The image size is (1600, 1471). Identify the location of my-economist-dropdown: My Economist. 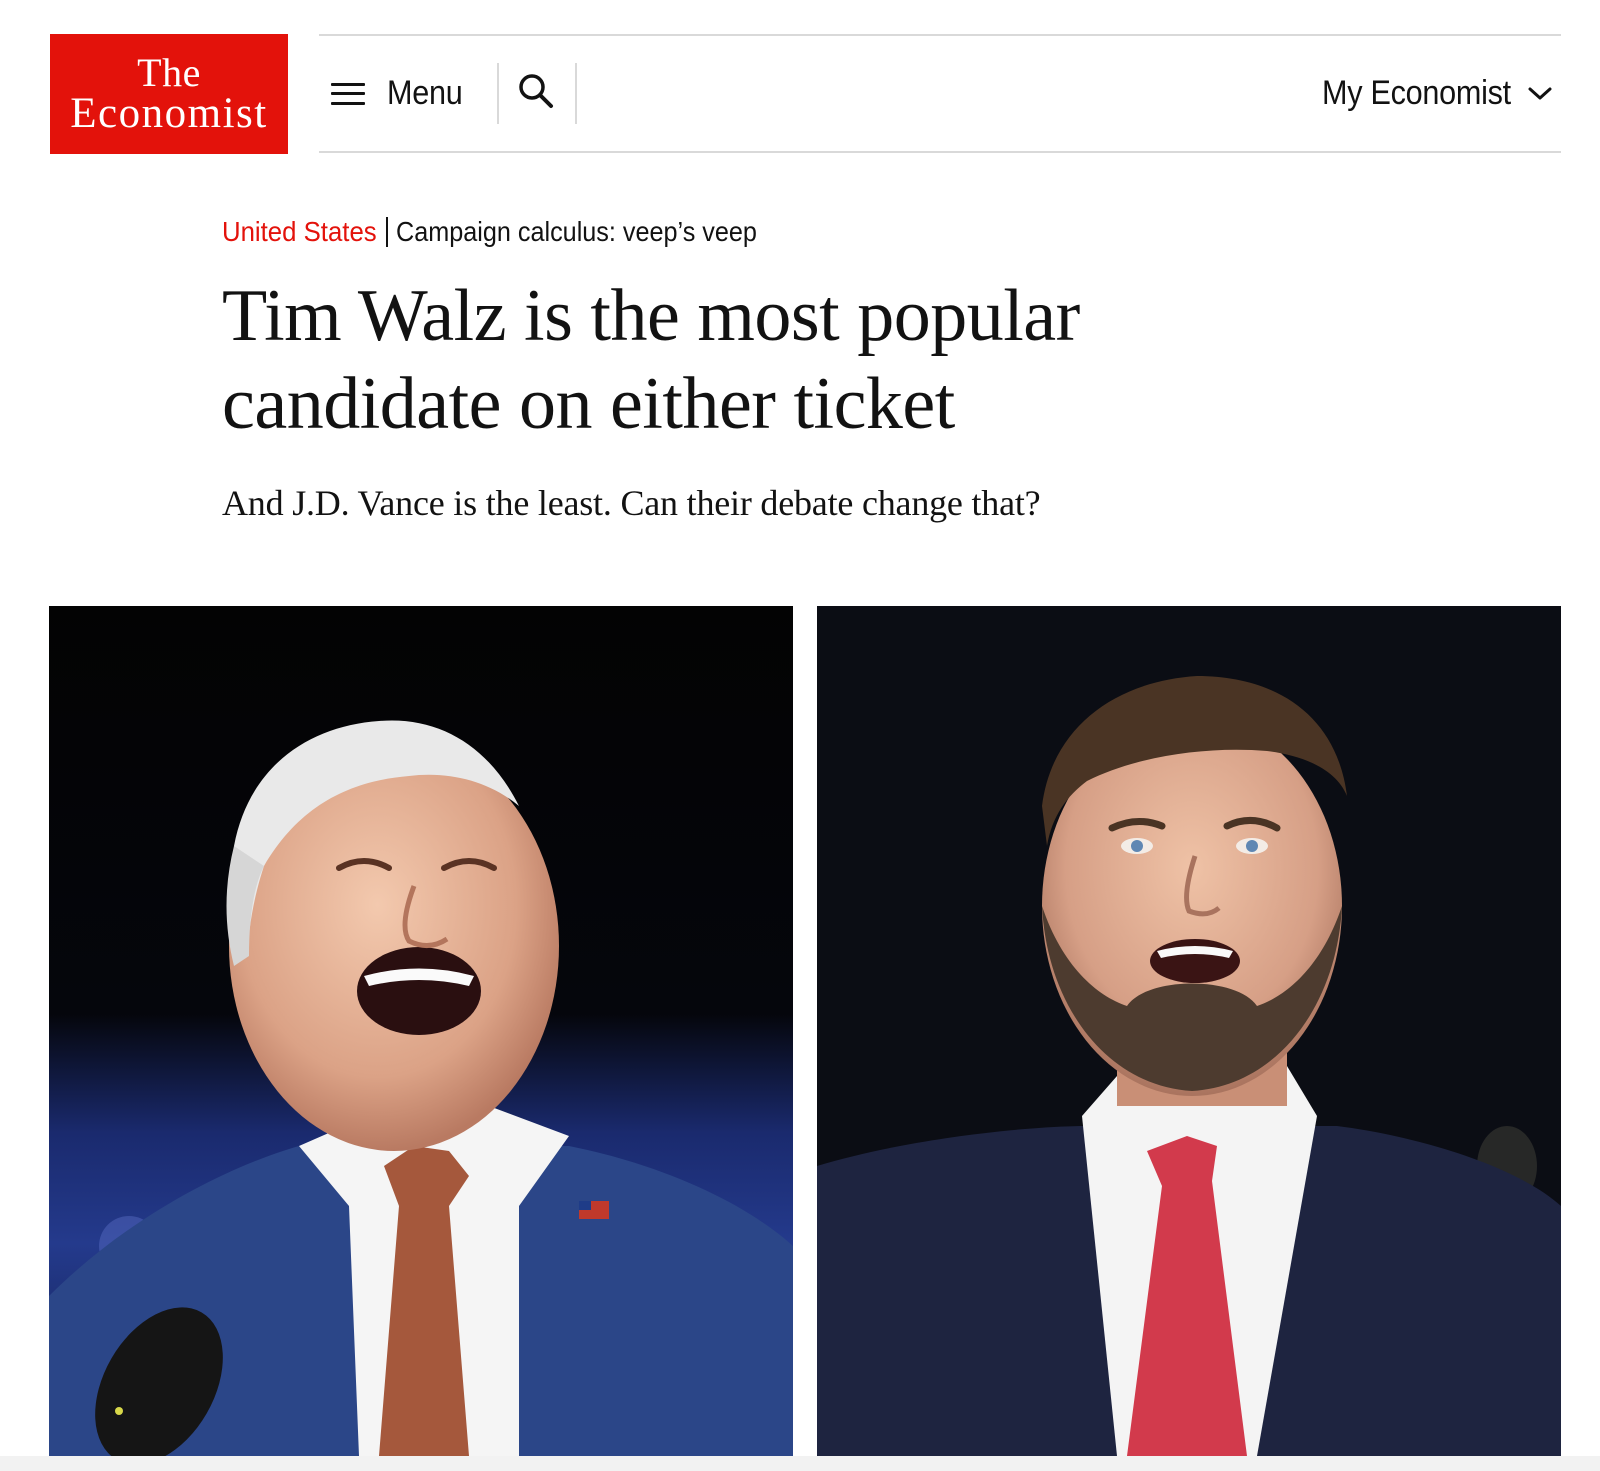
(1427, 93).